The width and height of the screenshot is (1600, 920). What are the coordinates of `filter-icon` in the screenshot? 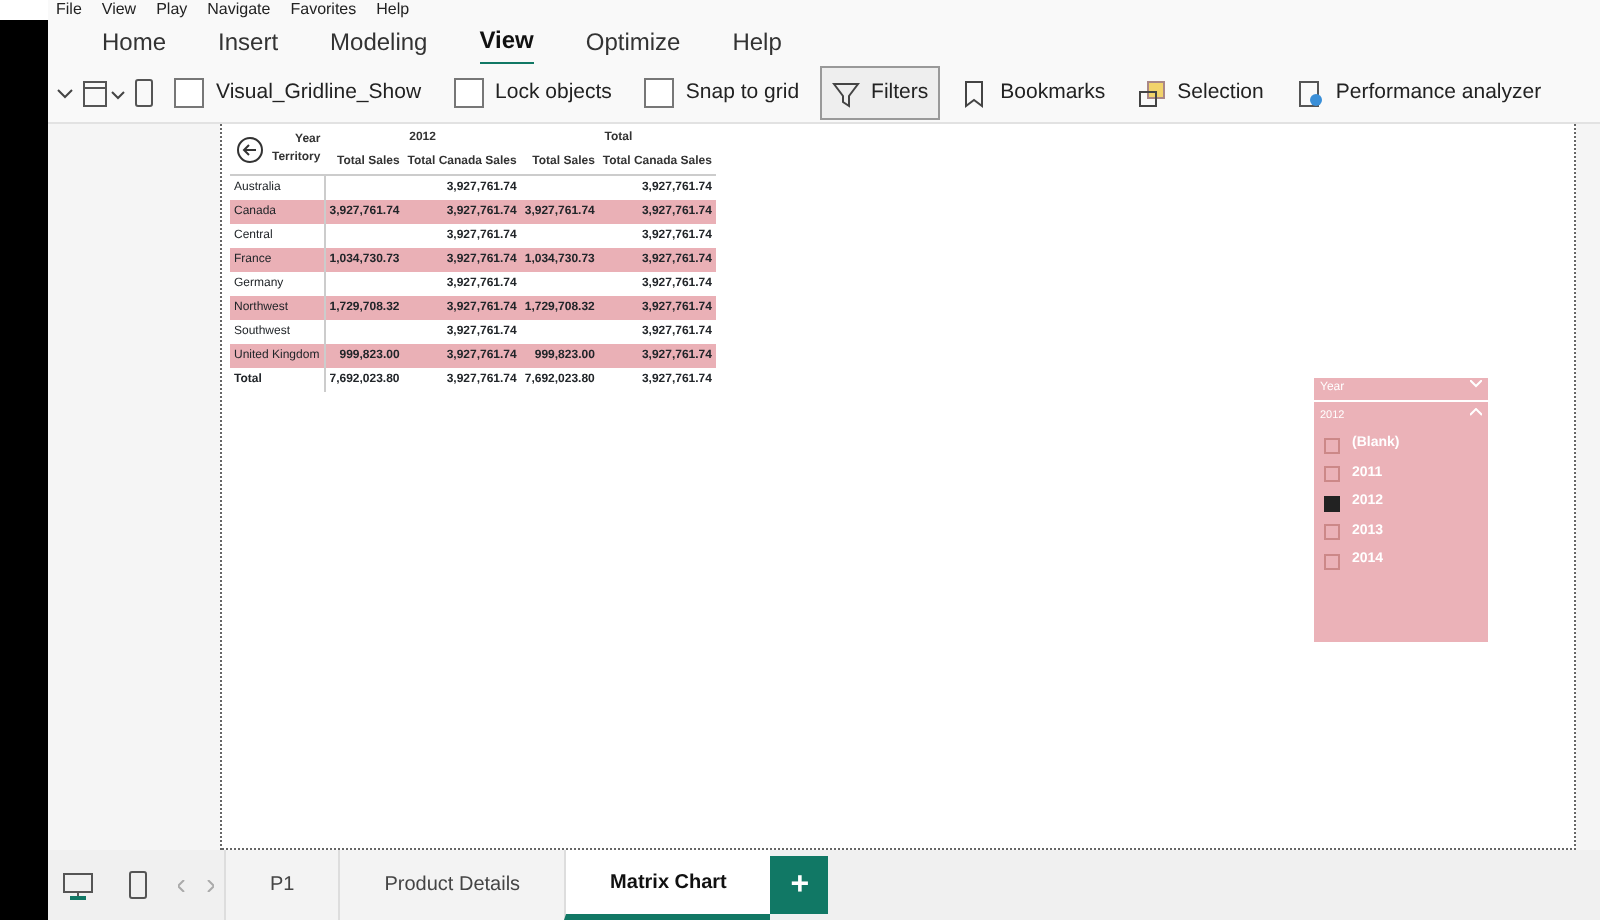 It's located at (845, 93).